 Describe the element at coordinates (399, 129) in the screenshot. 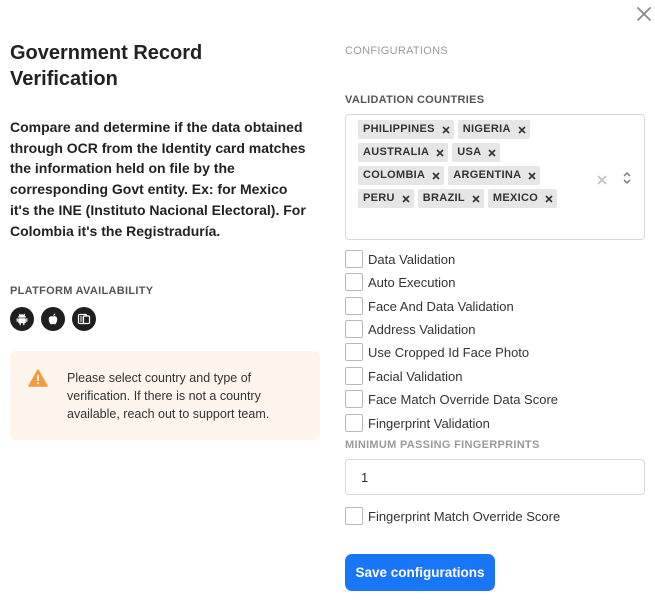

I see `country-tag-label: PHILIPPINES` at that location.